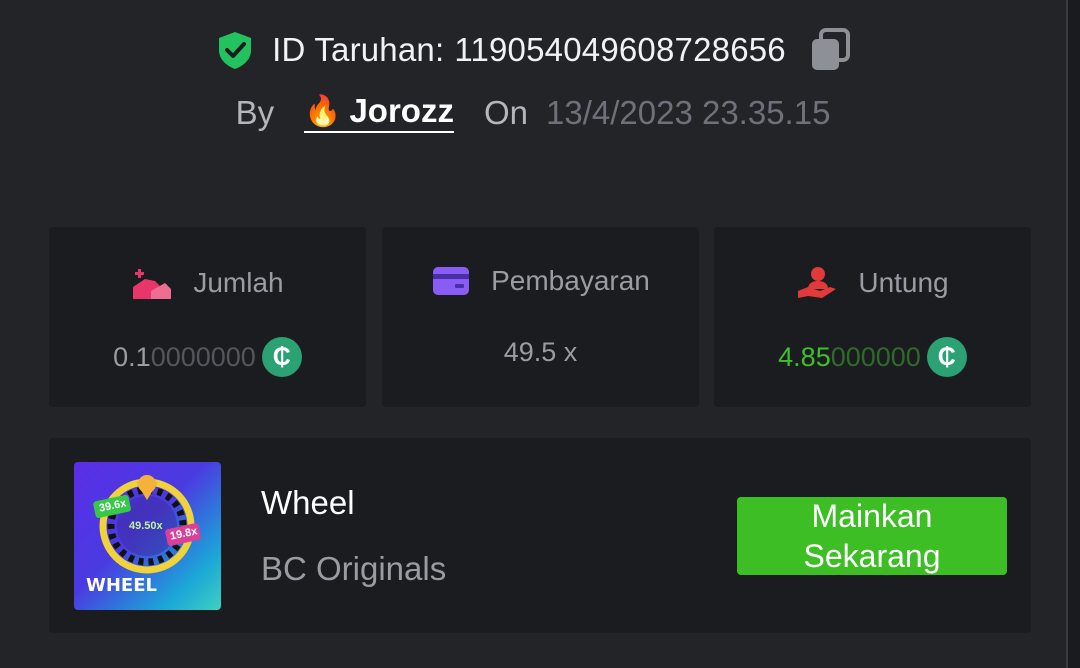  I want to click on author-row: By 🔥 Jorozz On 13/4/2023 23.35.15, so click(533, 112).